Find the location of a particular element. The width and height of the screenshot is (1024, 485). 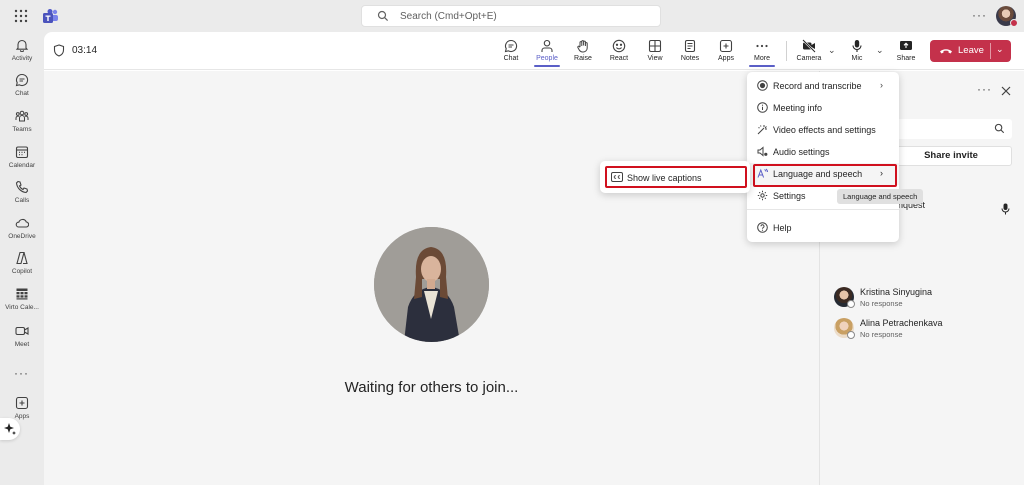

bell-icon is located at coordinates (22, 45).